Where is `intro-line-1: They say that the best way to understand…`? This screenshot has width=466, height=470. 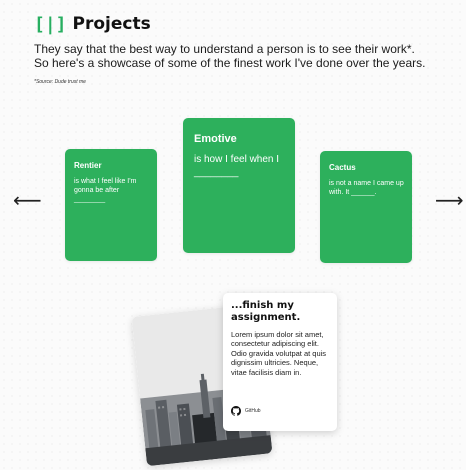
intro-line-1: They say that the best way to understand… is located at coordinates (224, 49).